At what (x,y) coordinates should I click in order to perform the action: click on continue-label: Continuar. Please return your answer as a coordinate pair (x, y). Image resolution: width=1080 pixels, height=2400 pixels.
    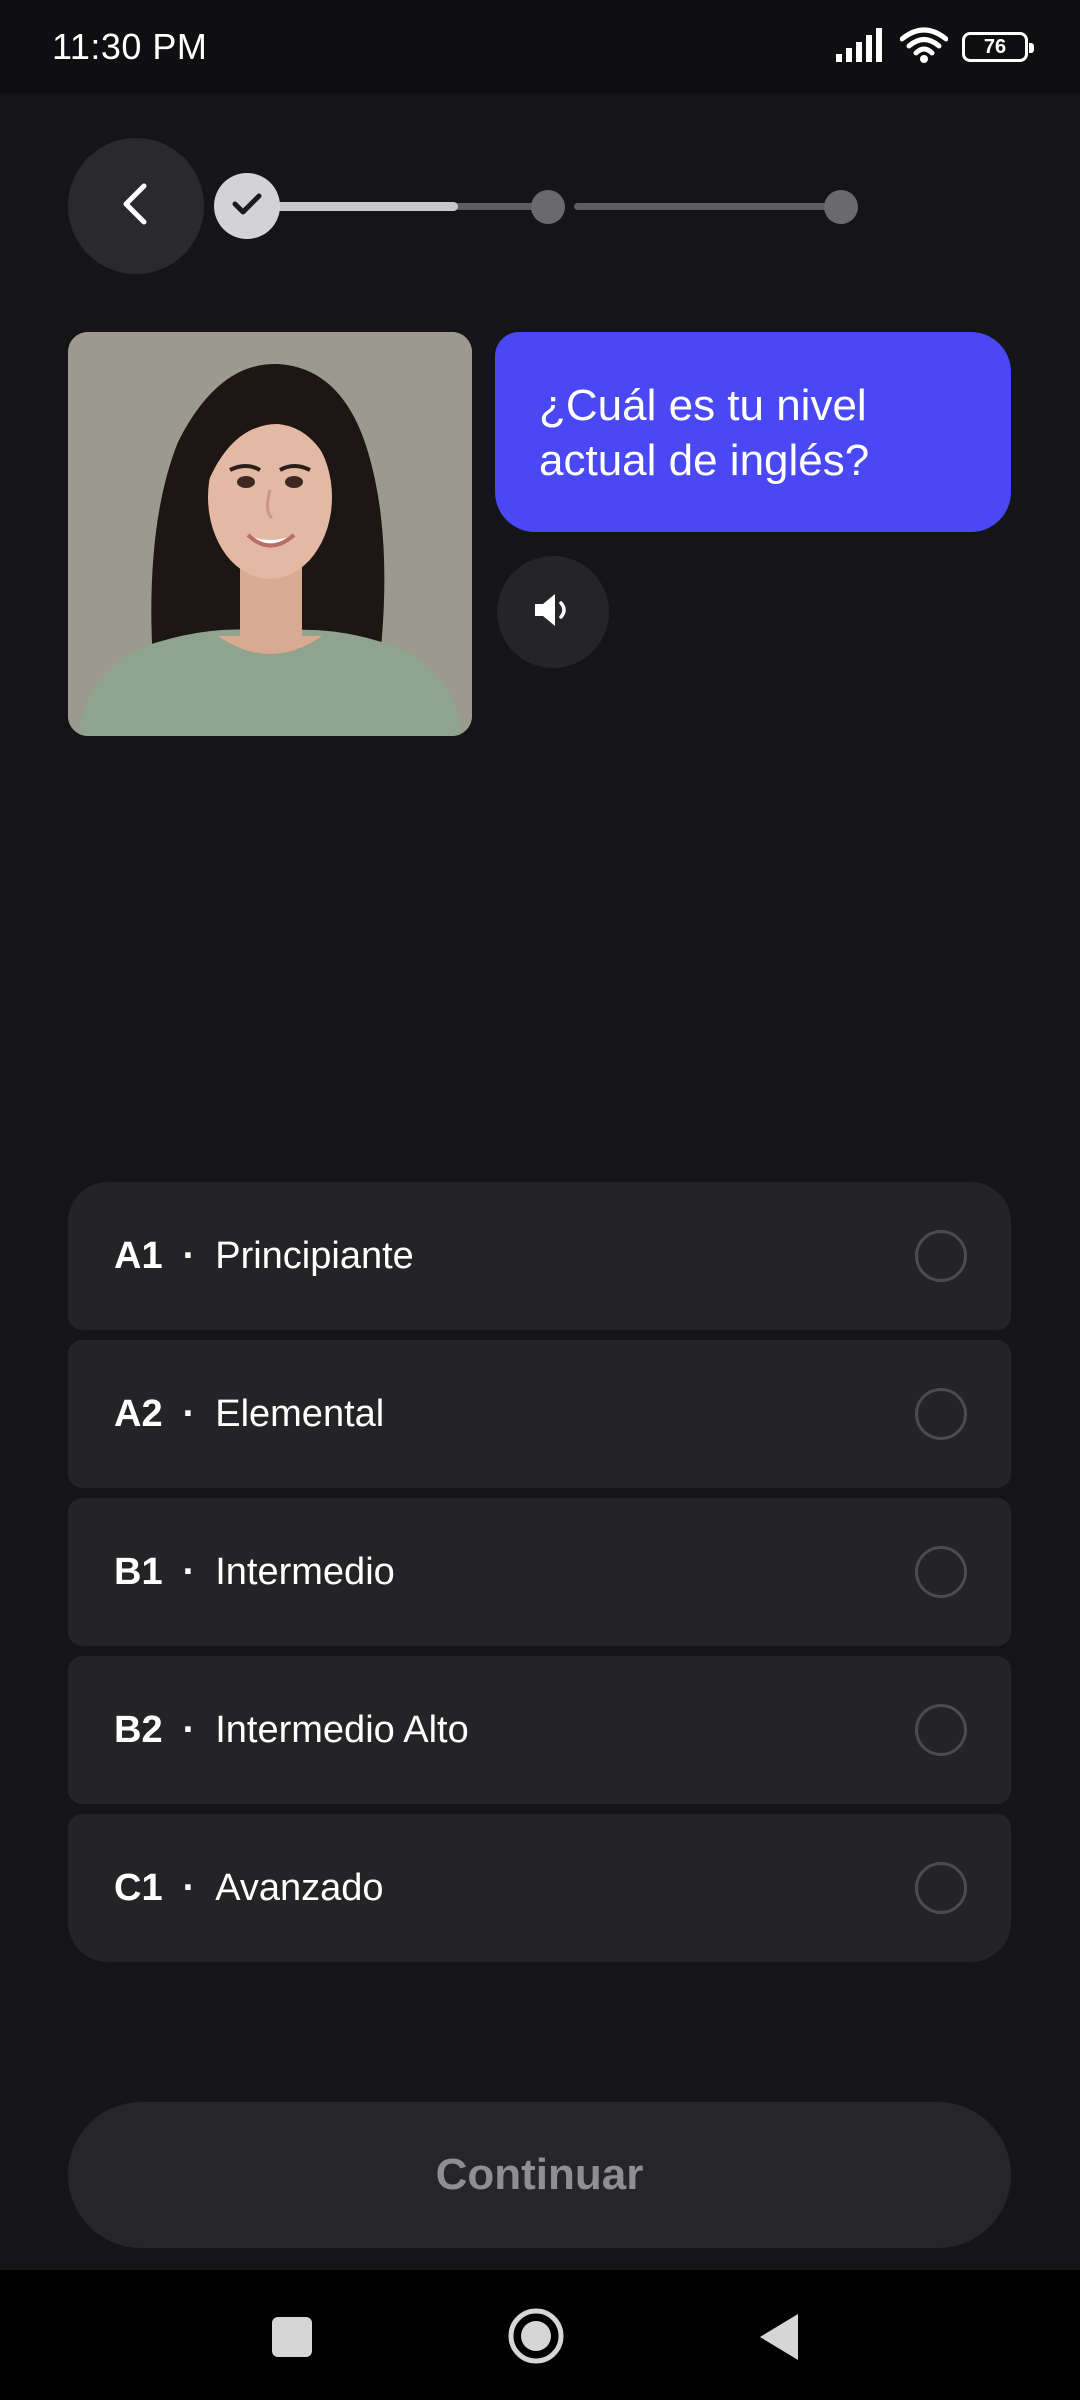
    Looking at the image, I should click on (539, 2174).